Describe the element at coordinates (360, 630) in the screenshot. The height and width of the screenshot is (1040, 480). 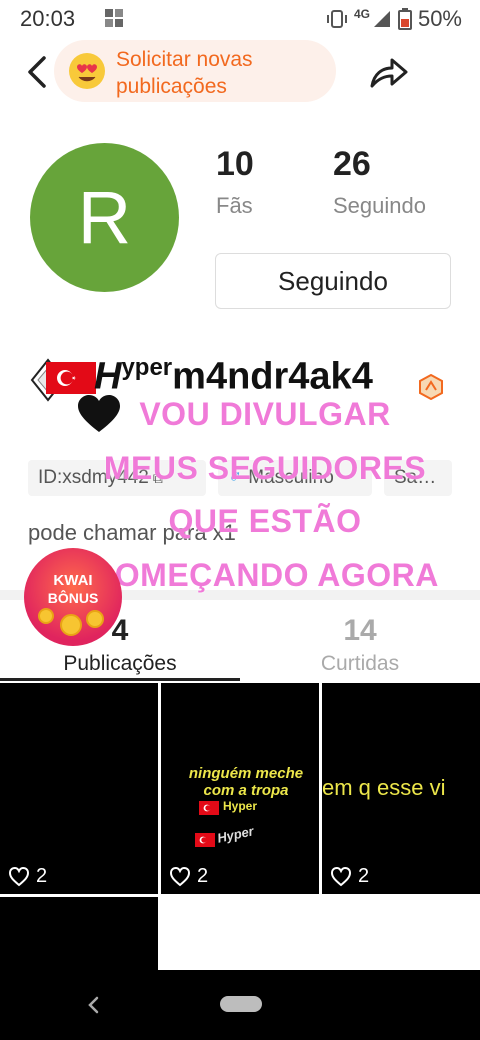
I see `likes-count: 14` at that location.